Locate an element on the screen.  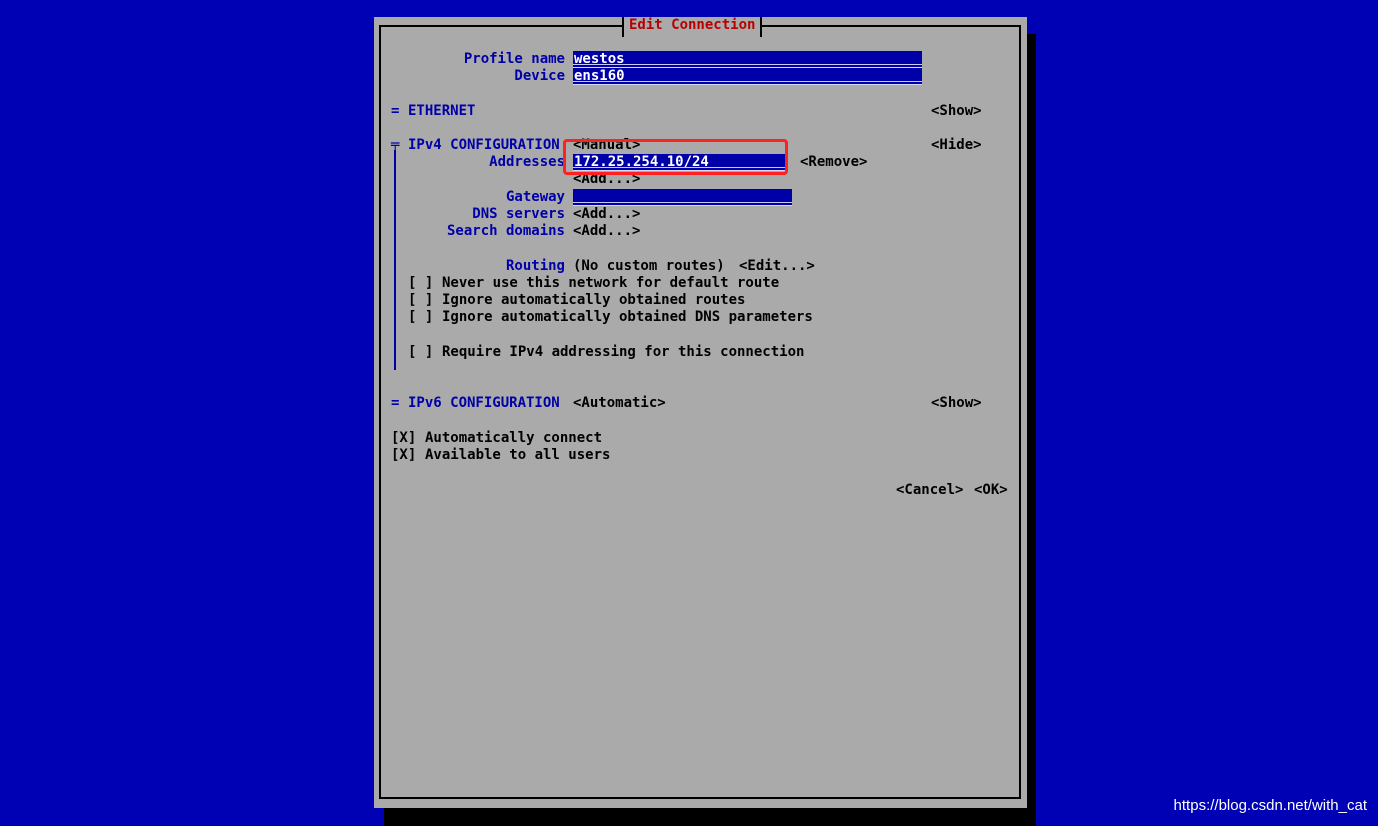
never-default-route-label: Never use this network for default route is located at coordinates (611, 283).